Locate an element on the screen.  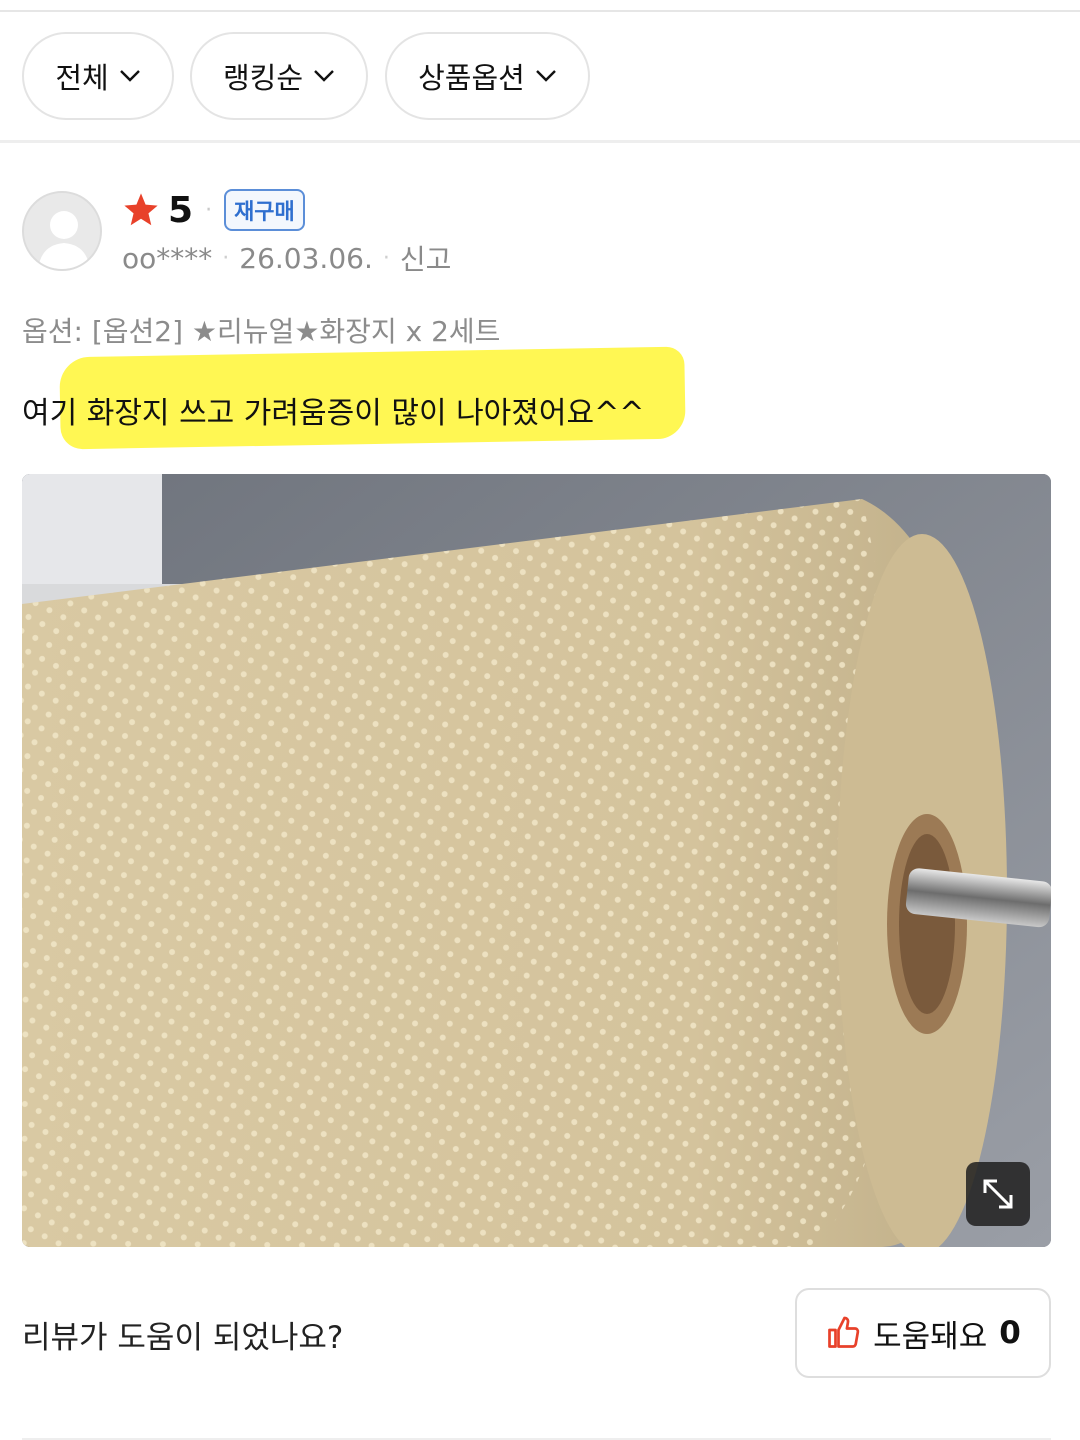
thumbs-up-icon is located at coordinates (844, 1332).